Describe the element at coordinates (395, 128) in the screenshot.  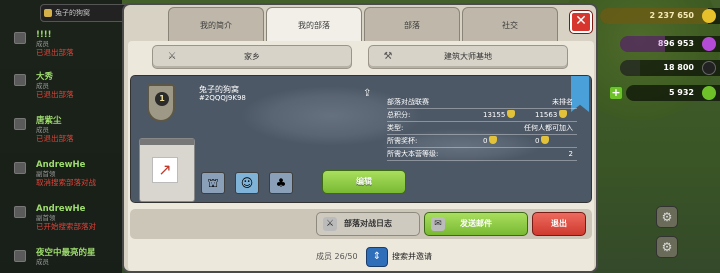
I see `info-label: 类型:` at that location.